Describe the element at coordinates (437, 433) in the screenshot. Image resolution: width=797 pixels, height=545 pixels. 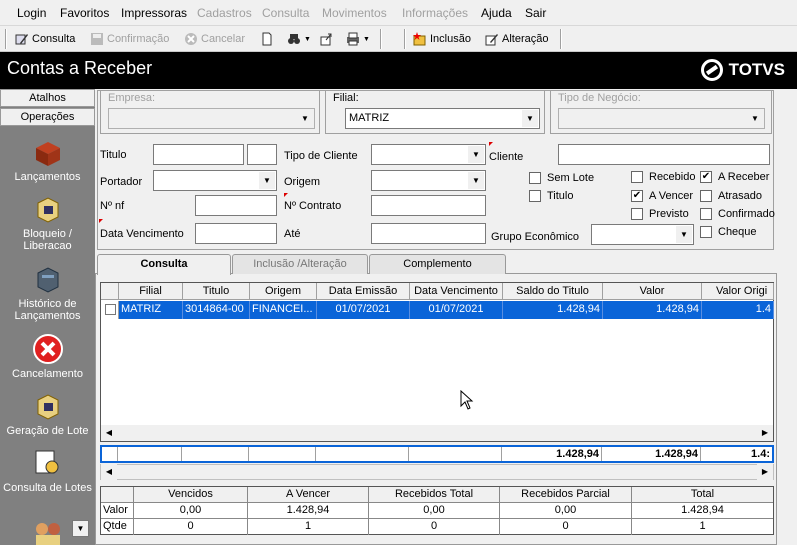
I see `grid-horizontal-scrollbar: ◀ ▶` at that location.